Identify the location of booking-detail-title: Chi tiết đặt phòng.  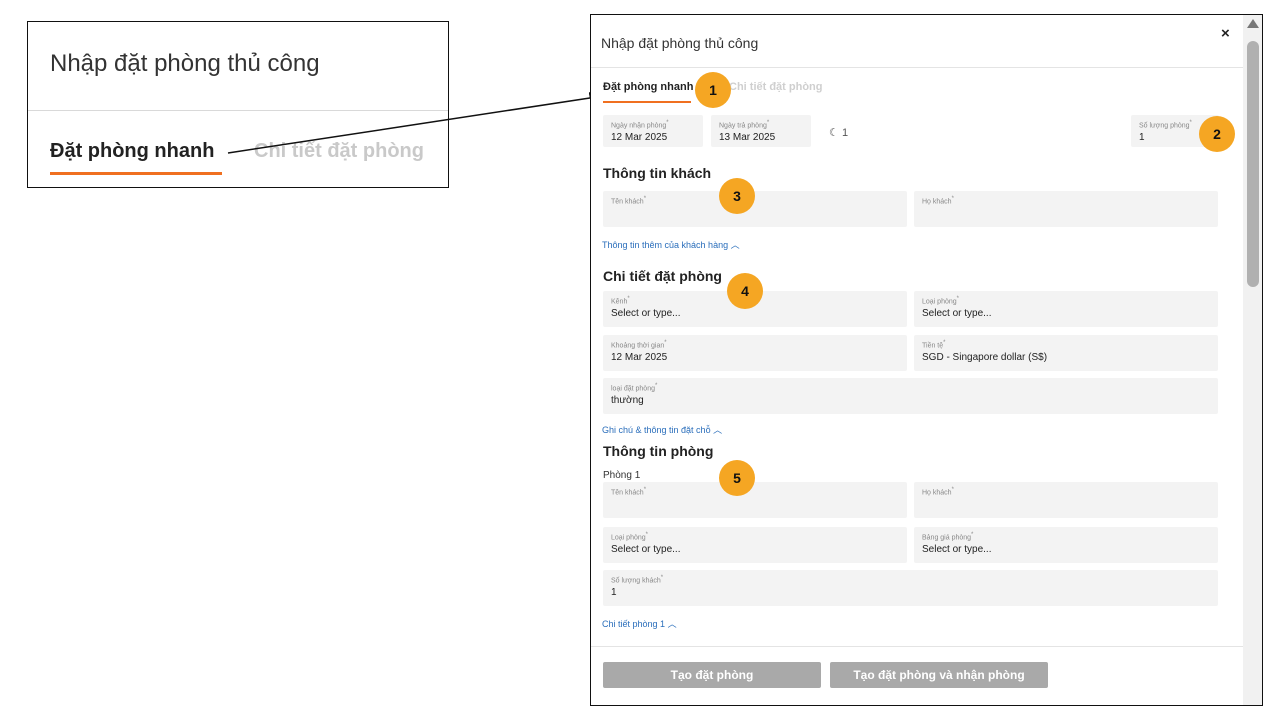
(662, 276).